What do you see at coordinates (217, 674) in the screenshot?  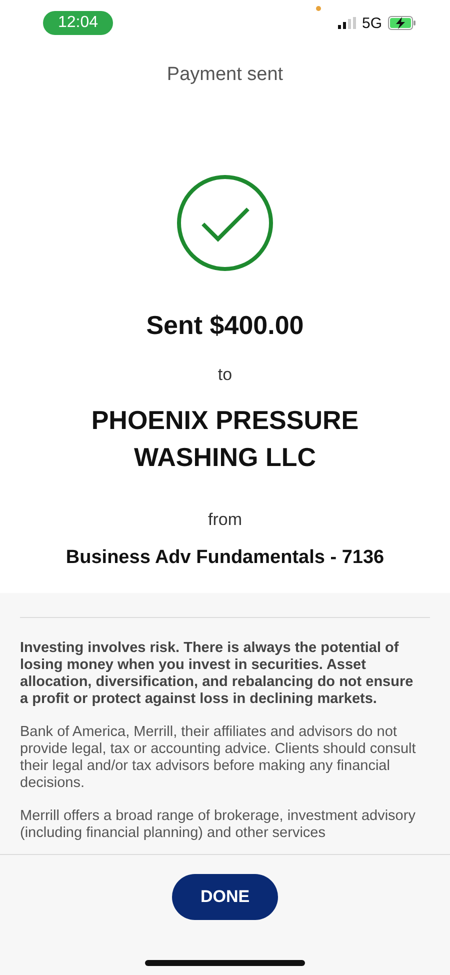 I see `disclosure-paragraph: Investing involves risk. There is always the potential of losing money when you invest in securities. Asset allocation, diversification, and rebalancing do not ensure a profit or protect against loss in declining markets.` at bounding box center [217, 674].